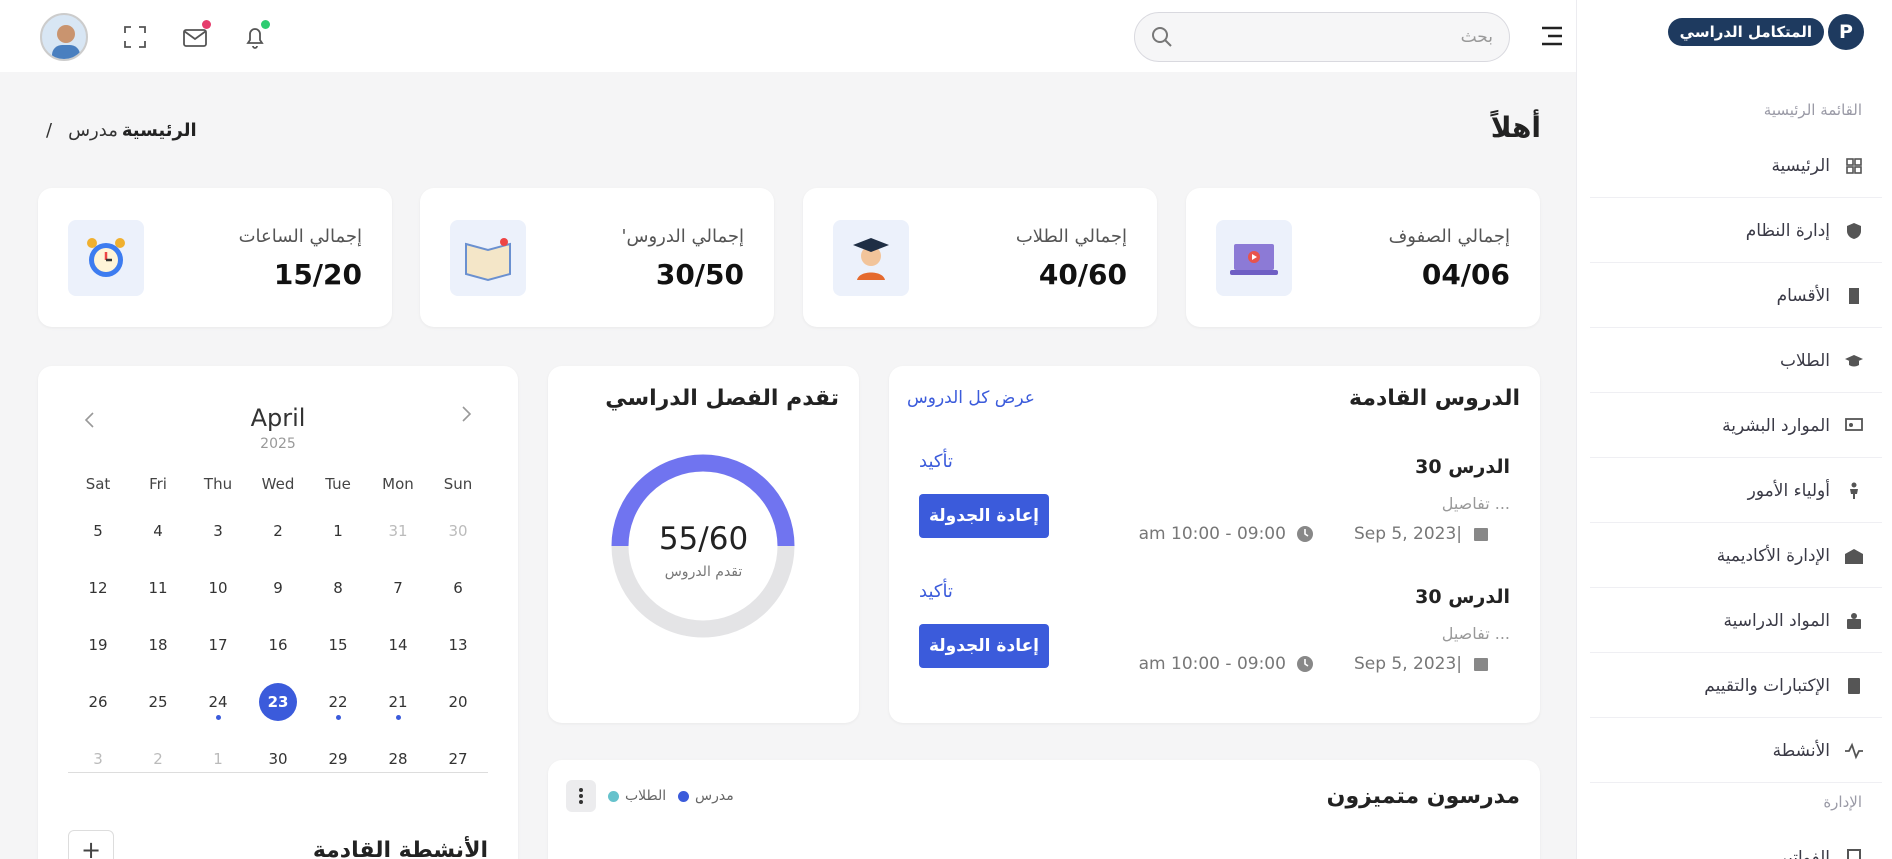 The image size is (1892, 859). I want to click on sidebar-item-label: أولياء الأمور, so click(1788, 490).